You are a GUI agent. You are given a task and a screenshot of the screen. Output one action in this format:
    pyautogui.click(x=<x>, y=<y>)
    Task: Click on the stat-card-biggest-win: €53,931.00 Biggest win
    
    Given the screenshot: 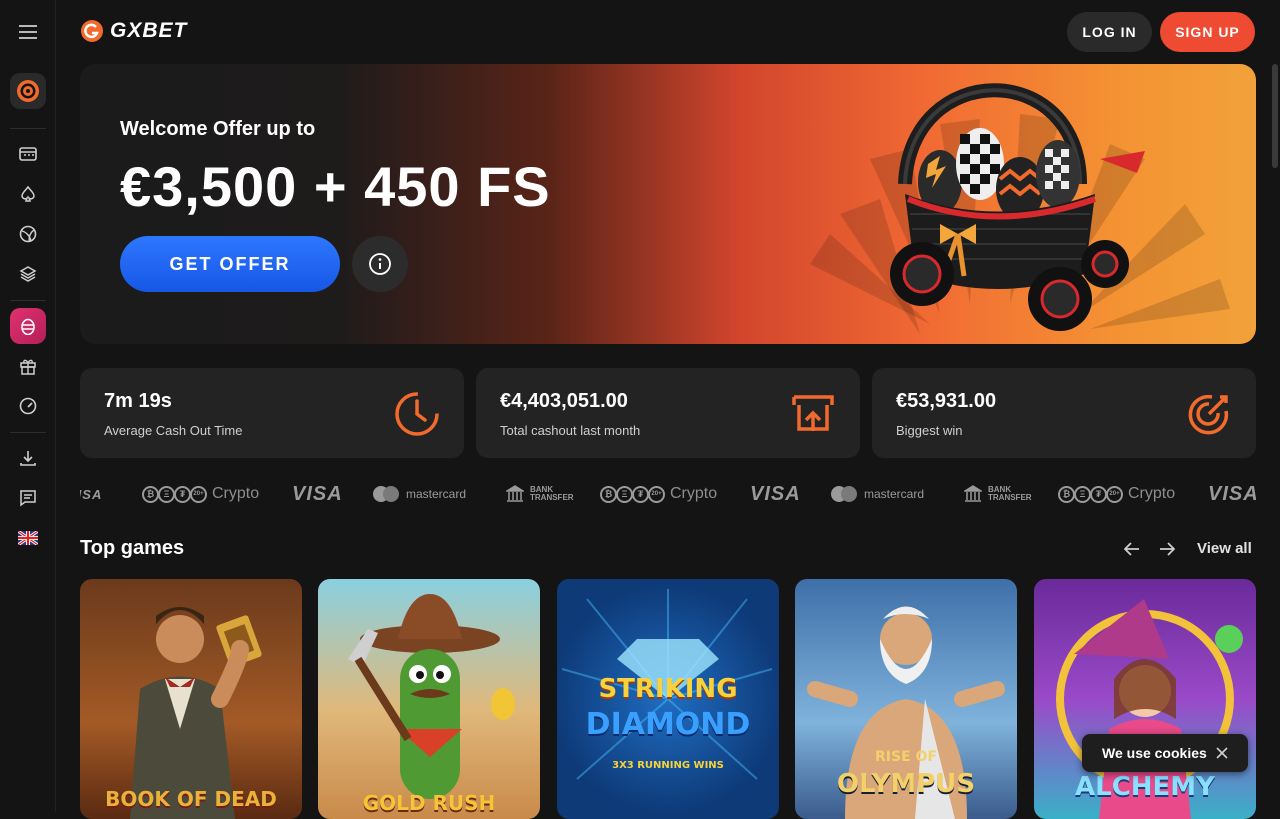 What is the action you would take?
    pyautogui.click(x=1064, y=413)
    